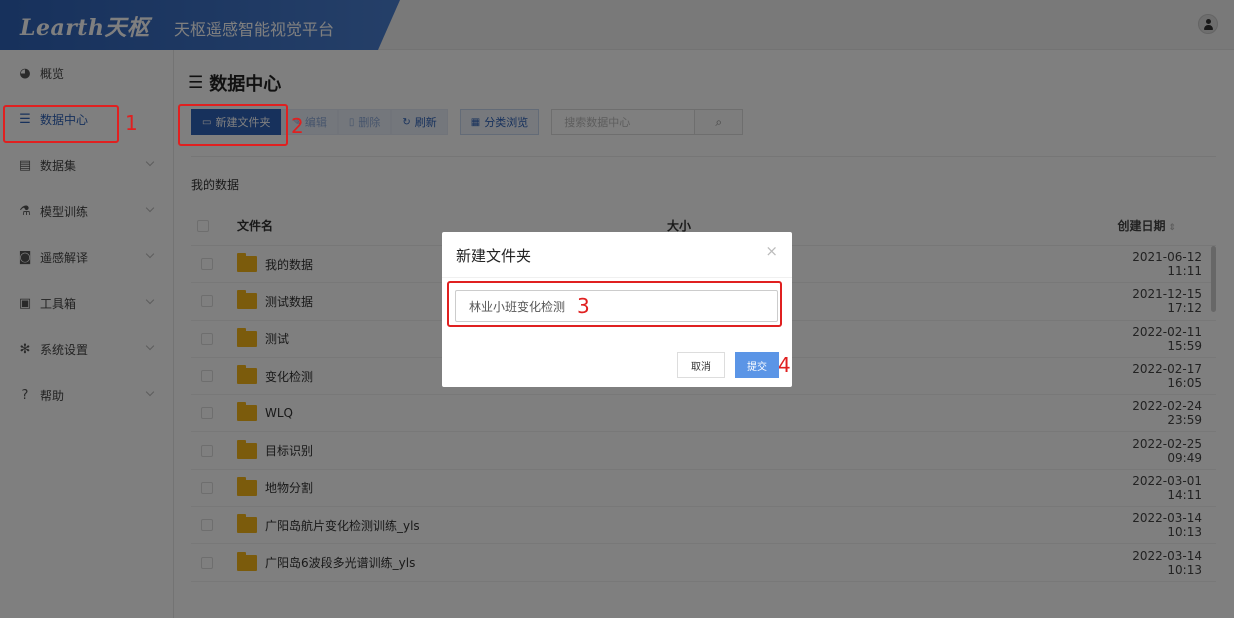 The width and height of the screenshot is (1234, 618). Describe the element at coordinates (617, 277) in the screenshot. I see `dialog-divider` at that location.